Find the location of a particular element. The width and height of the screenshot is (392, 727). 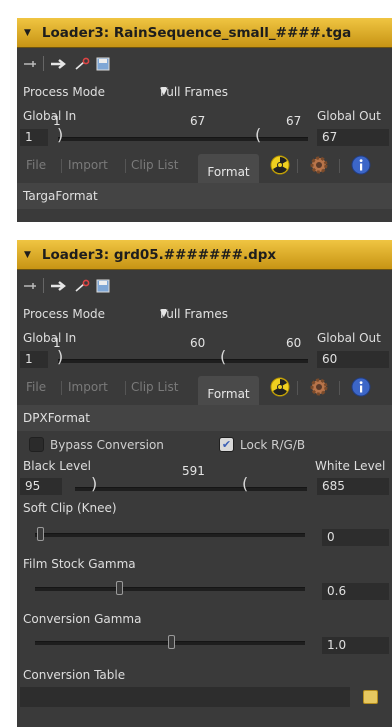

format-name: DPXFormat is located at coordinates (204, 418).